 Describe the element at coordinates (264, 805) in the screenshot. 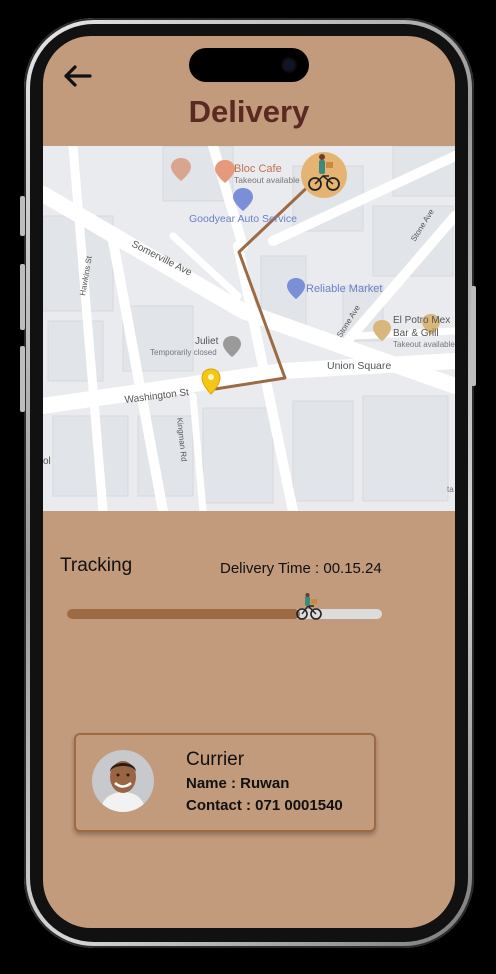

I see `courier-contact: Contact : 071 0001540` at that location.